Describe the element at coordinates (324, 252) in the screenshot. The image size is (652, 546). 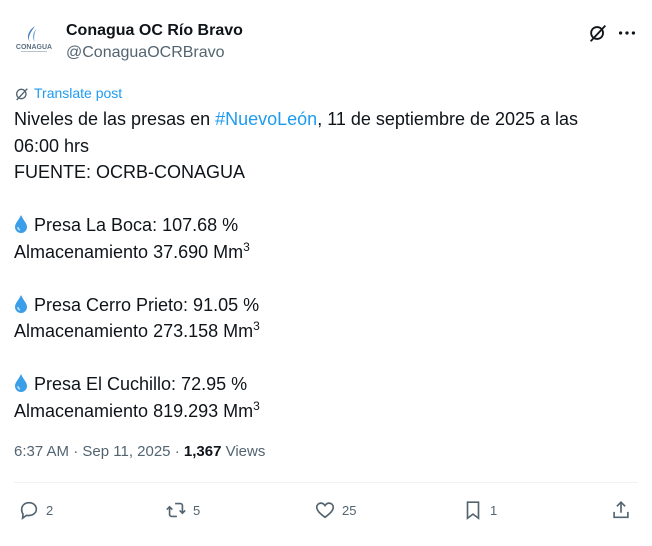
I see `dam-storage-line: Almacenamiento 37.690 Mm3` at that location.